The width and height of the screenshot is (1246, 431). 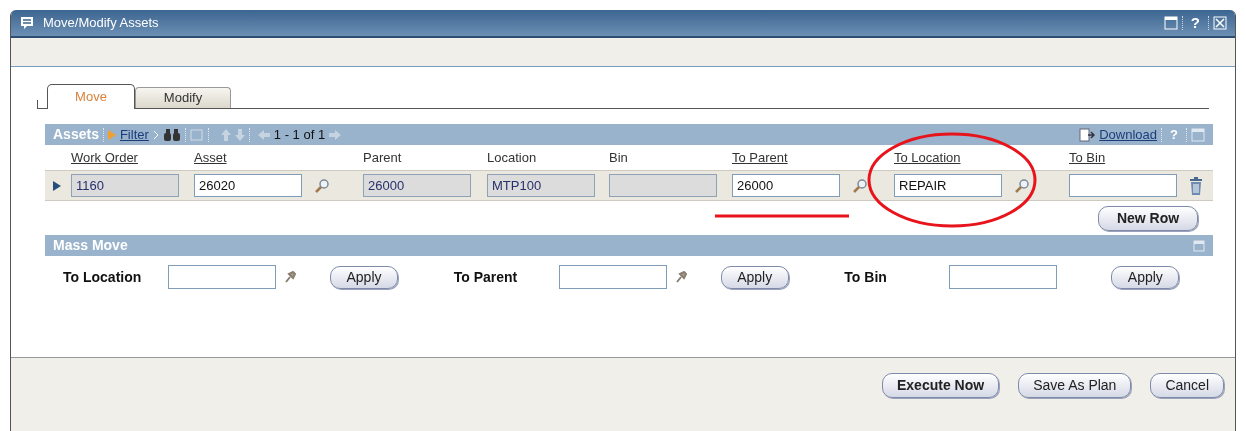 I want to click on column-header: Parent, so click(x=382, y=157).